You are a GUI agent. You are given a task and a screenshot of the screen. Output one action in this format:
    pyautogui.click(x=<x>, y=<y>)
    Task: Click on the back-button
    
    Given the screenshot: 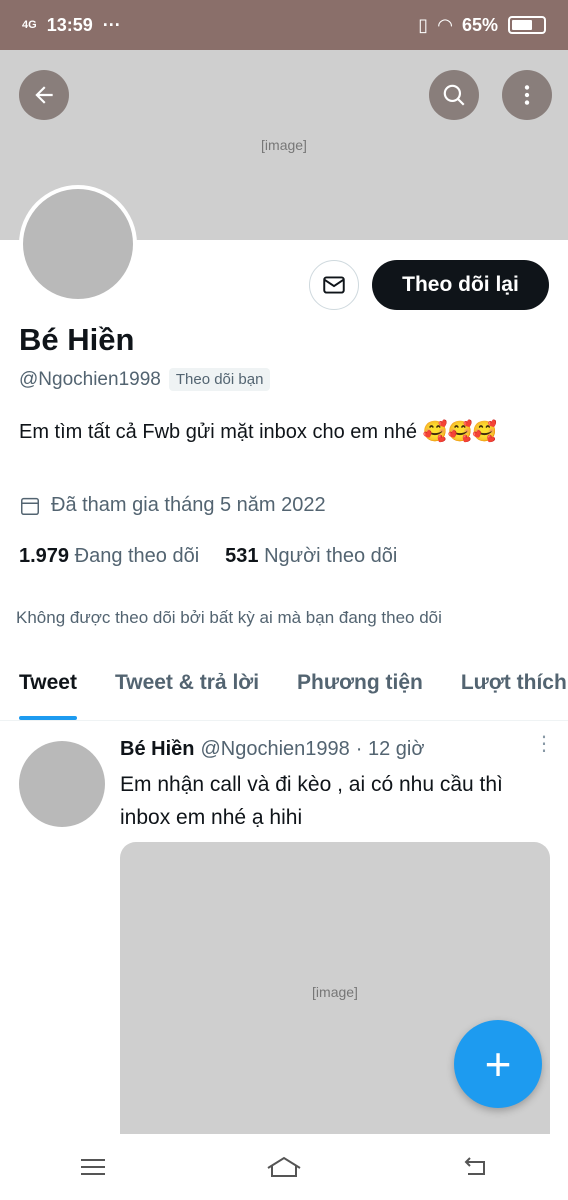 What is the action you would take?
    pyautogui.click(x=44, y=95)
    